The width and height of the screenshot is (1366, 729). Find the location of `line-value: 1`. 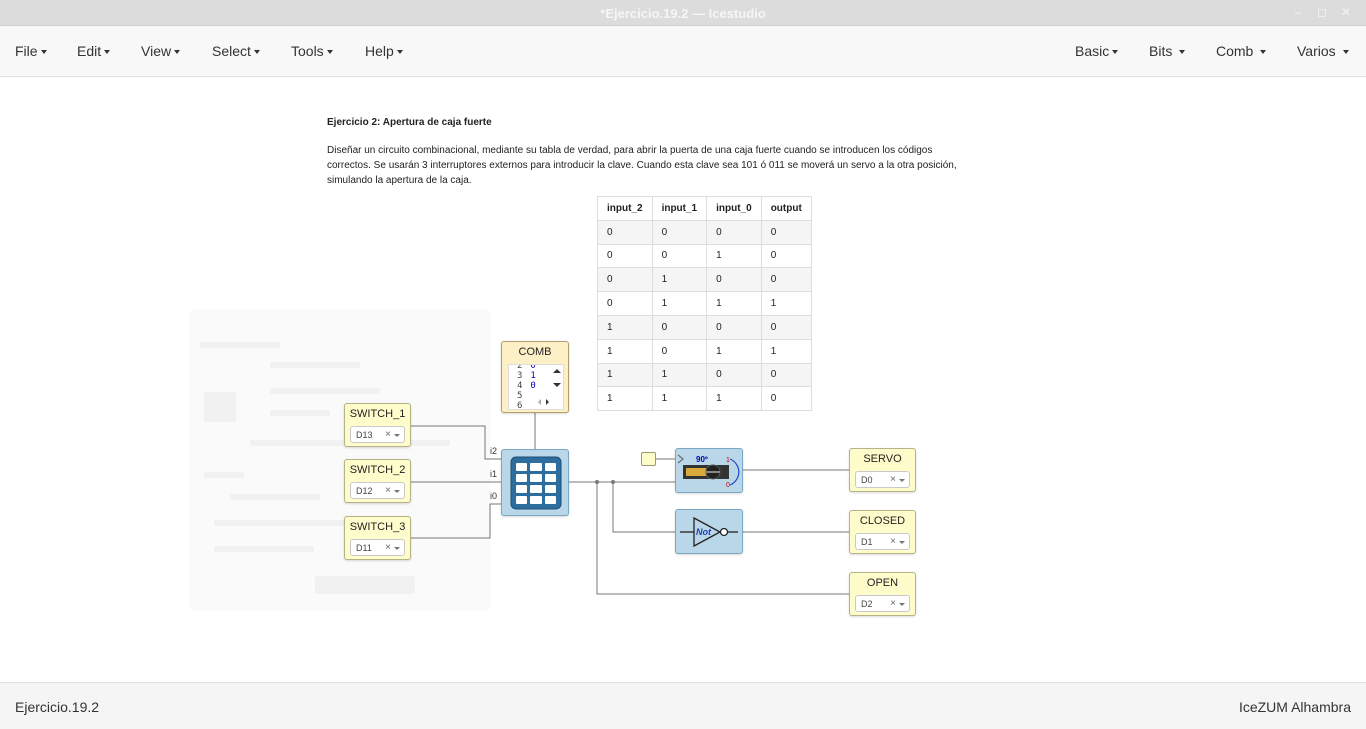

line-value: 1 is located at coordinates (533, 376).